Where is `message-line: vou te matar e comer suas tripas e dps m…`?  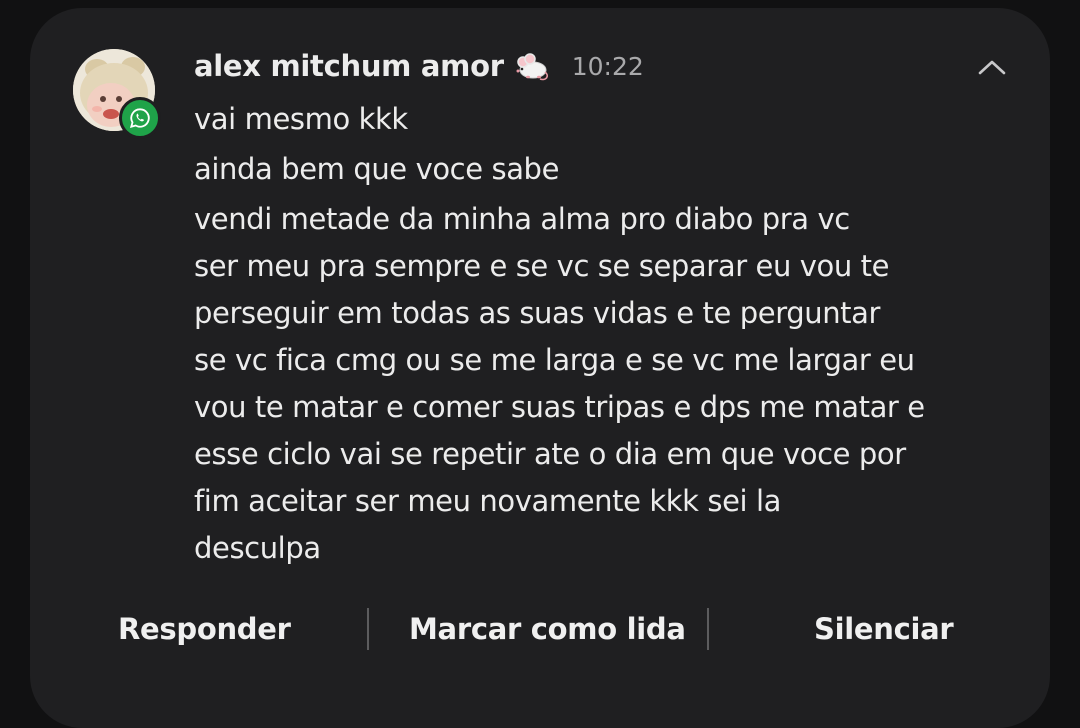
message-line: vou te matar e comer suas tripas e dps m… is located at coordinates (559, 407).